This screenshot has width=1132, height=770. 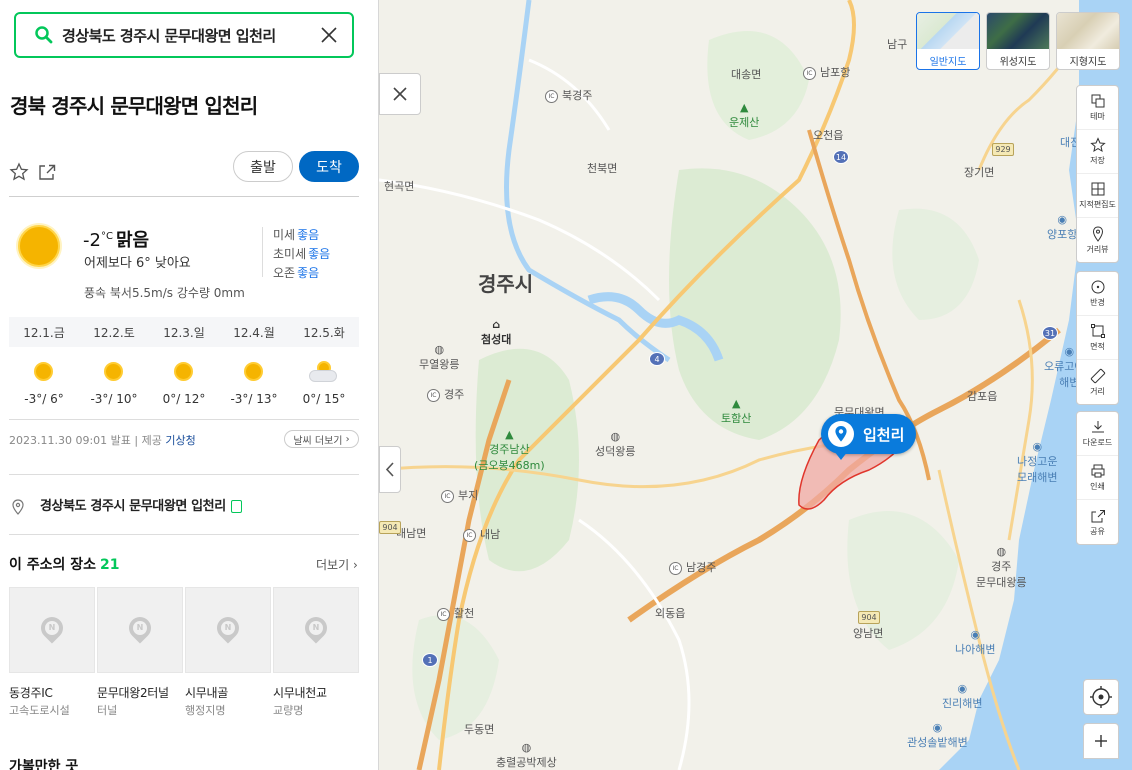 I want to click on place-category: 교량명, so click(x=288, y=710).